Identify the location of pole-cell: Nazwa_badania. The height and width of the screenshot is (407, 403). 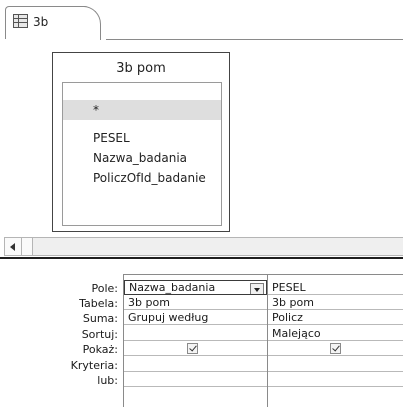
(195, 287).